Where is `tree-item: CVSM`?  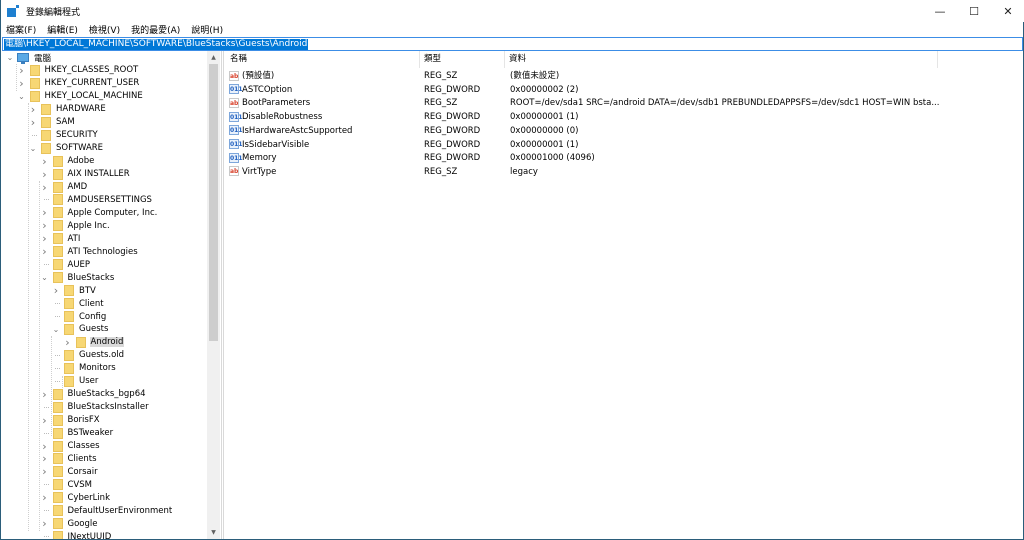 tree-item: CVSM is located at coordinates (67, 484).